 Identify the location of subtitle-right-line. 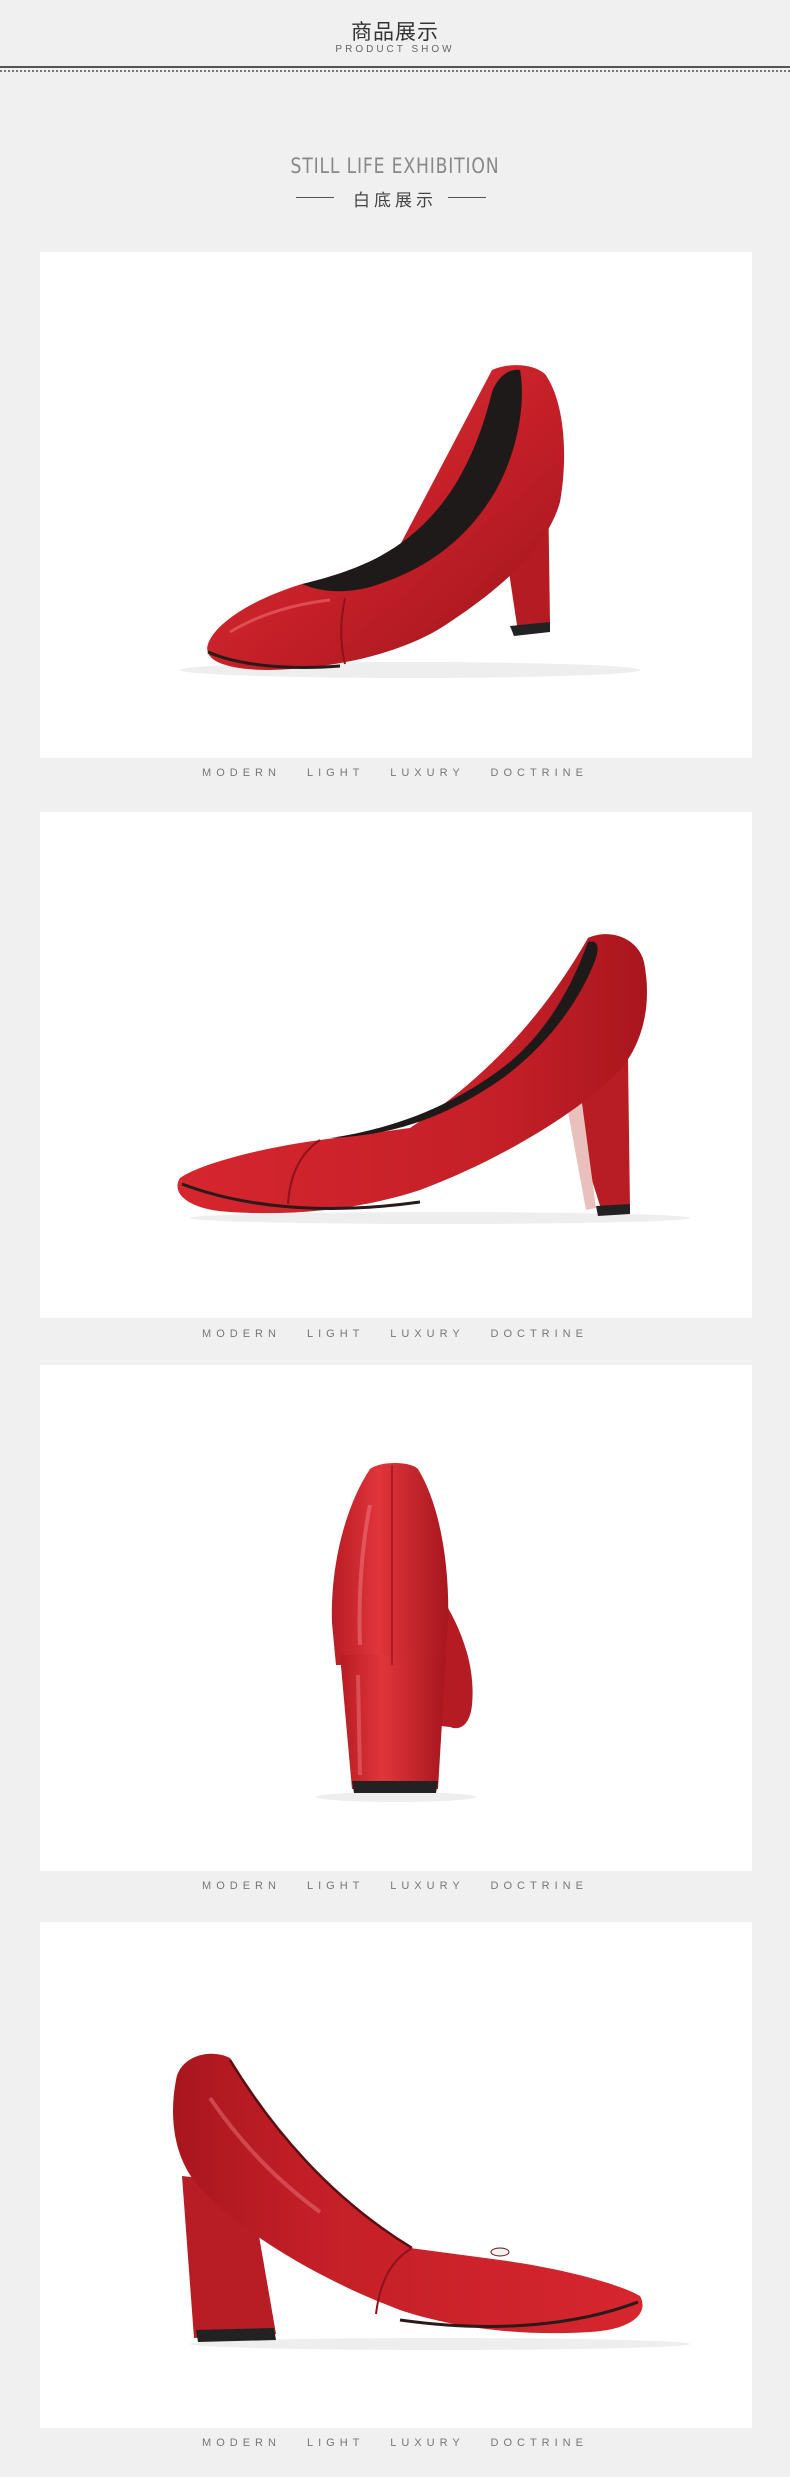
(467, 197).